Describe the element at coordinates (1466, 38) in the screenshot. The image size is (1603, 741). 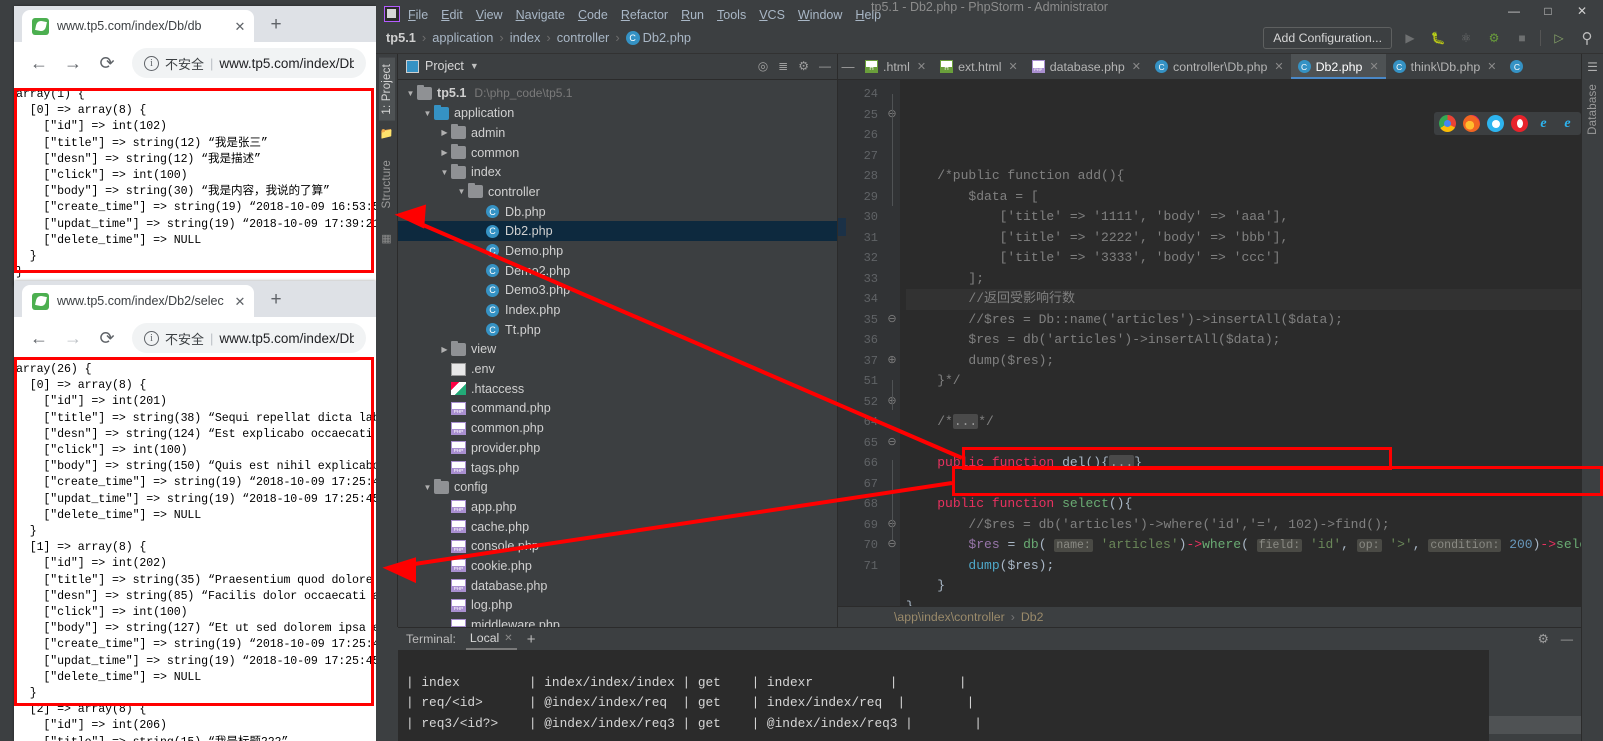
I see `coverage-icon: ⚛` at that location.